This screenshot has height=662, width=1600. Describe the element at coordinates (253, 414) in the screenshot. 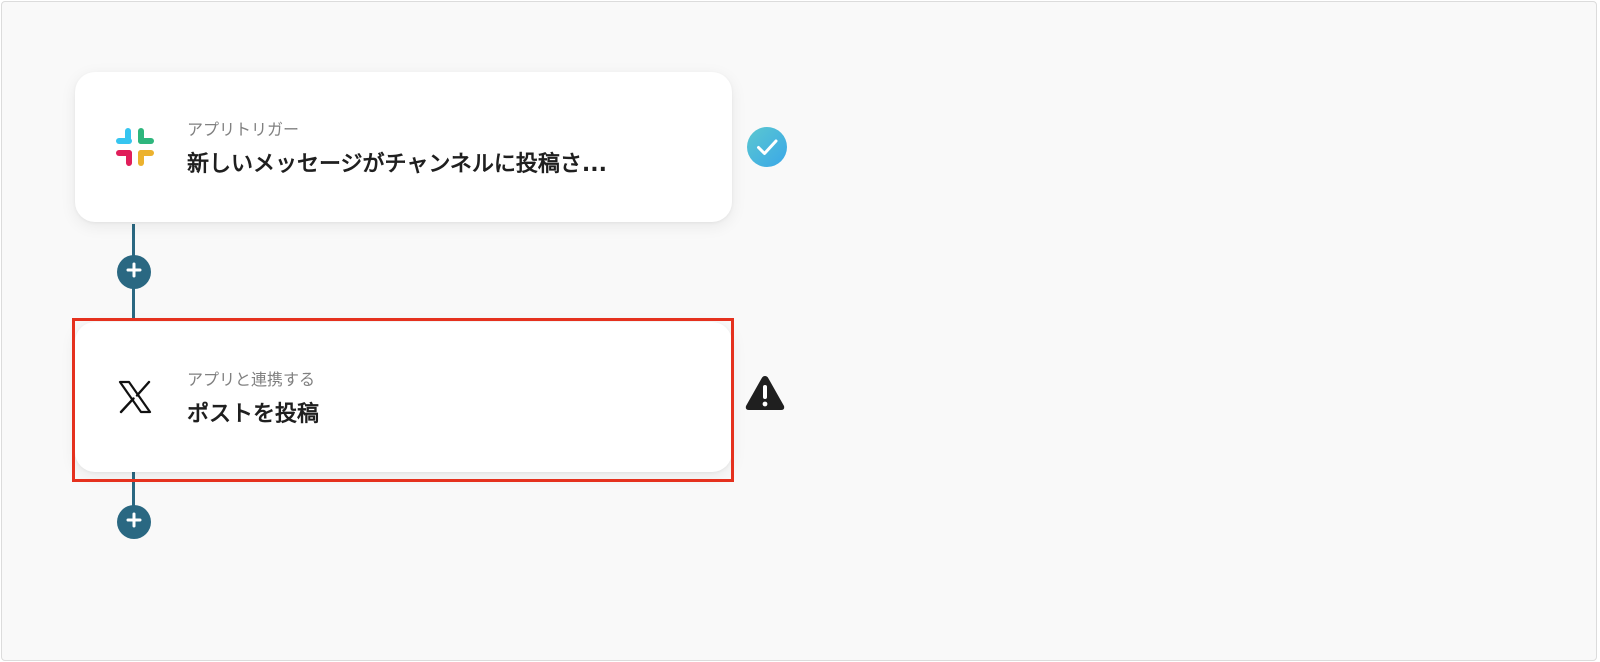

I see `step-title: ポストを投稿` at that location.